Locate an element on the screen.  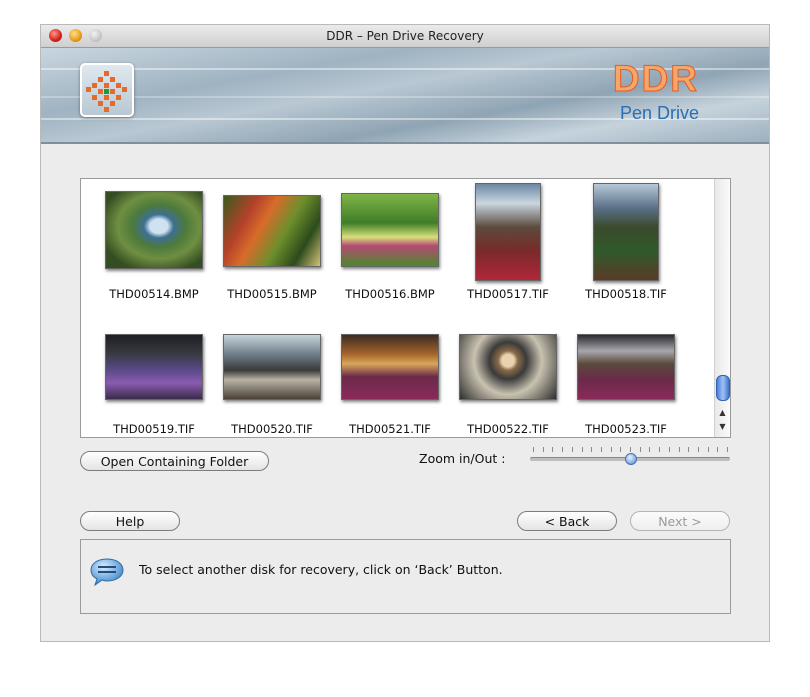
file-name: THD00514.BMP is located at coordinates (154, 294).